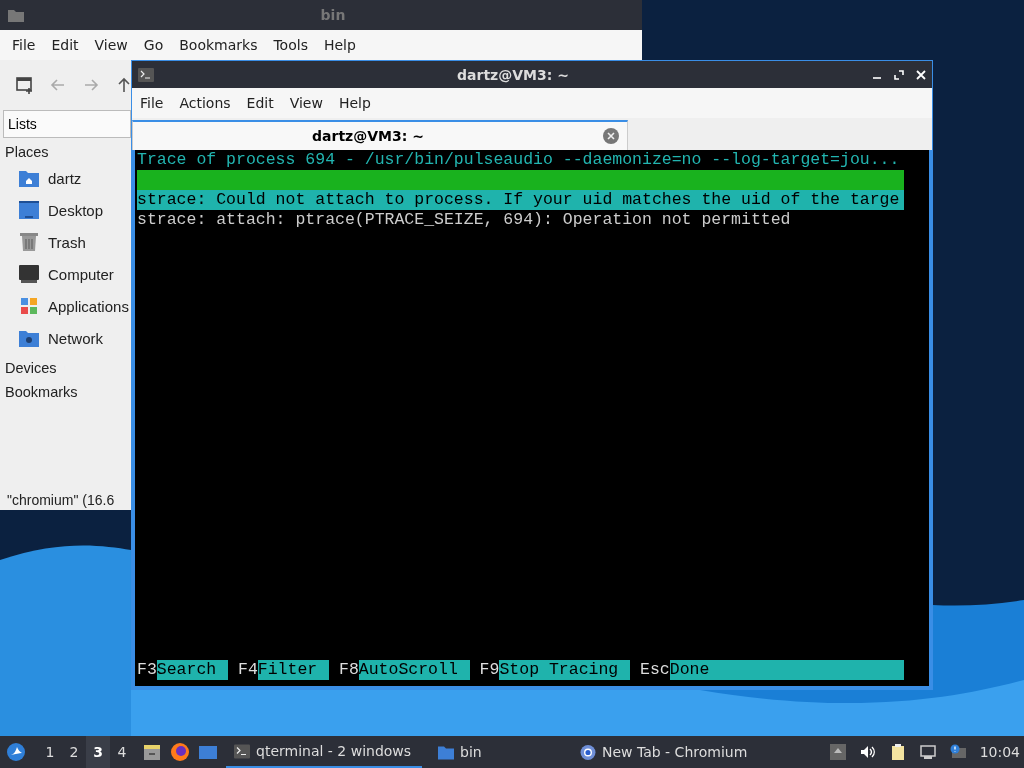  Describe the element at coordinates (25, 85) in the screenshot. I see `new-window-icon` at that location.